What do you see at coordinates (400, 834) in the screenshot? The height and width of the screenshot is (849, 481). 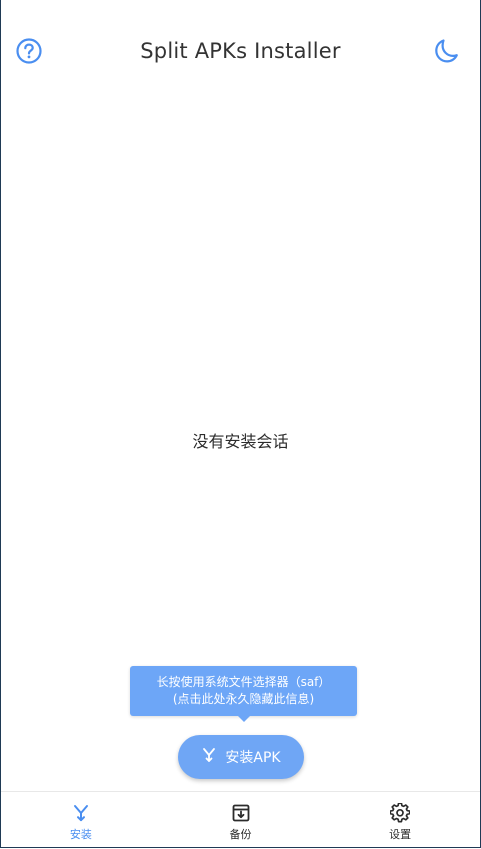 I see `nav-label-settings: 设置` at bounding box center [400, 834].